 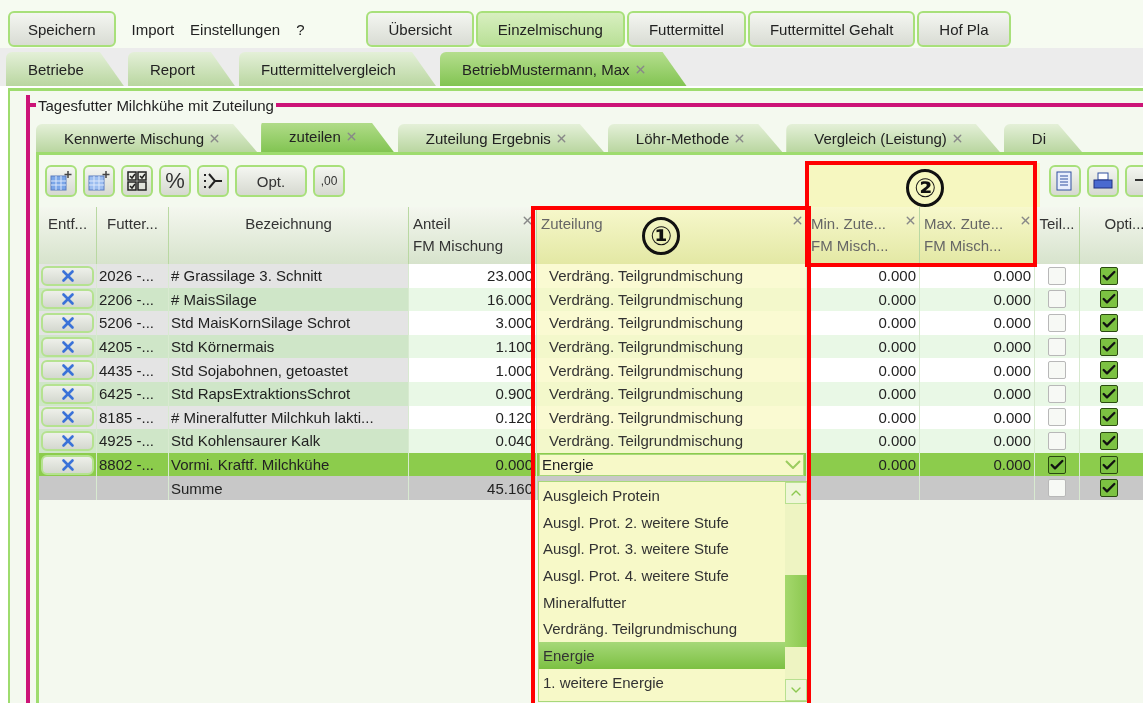 I want to click on field-value: Energie, so click(x=568, y=465).